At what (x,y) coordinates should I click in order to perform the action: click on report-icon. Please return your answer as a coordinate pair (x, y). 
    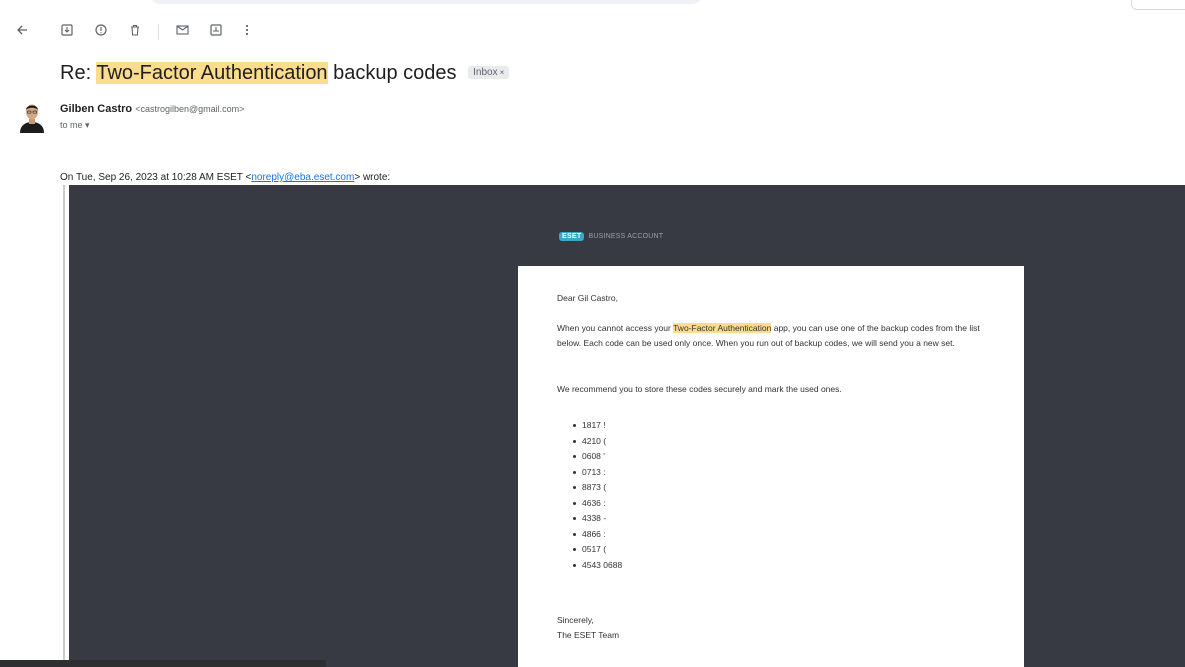
    Looking at the image, I should click on (101, 30).